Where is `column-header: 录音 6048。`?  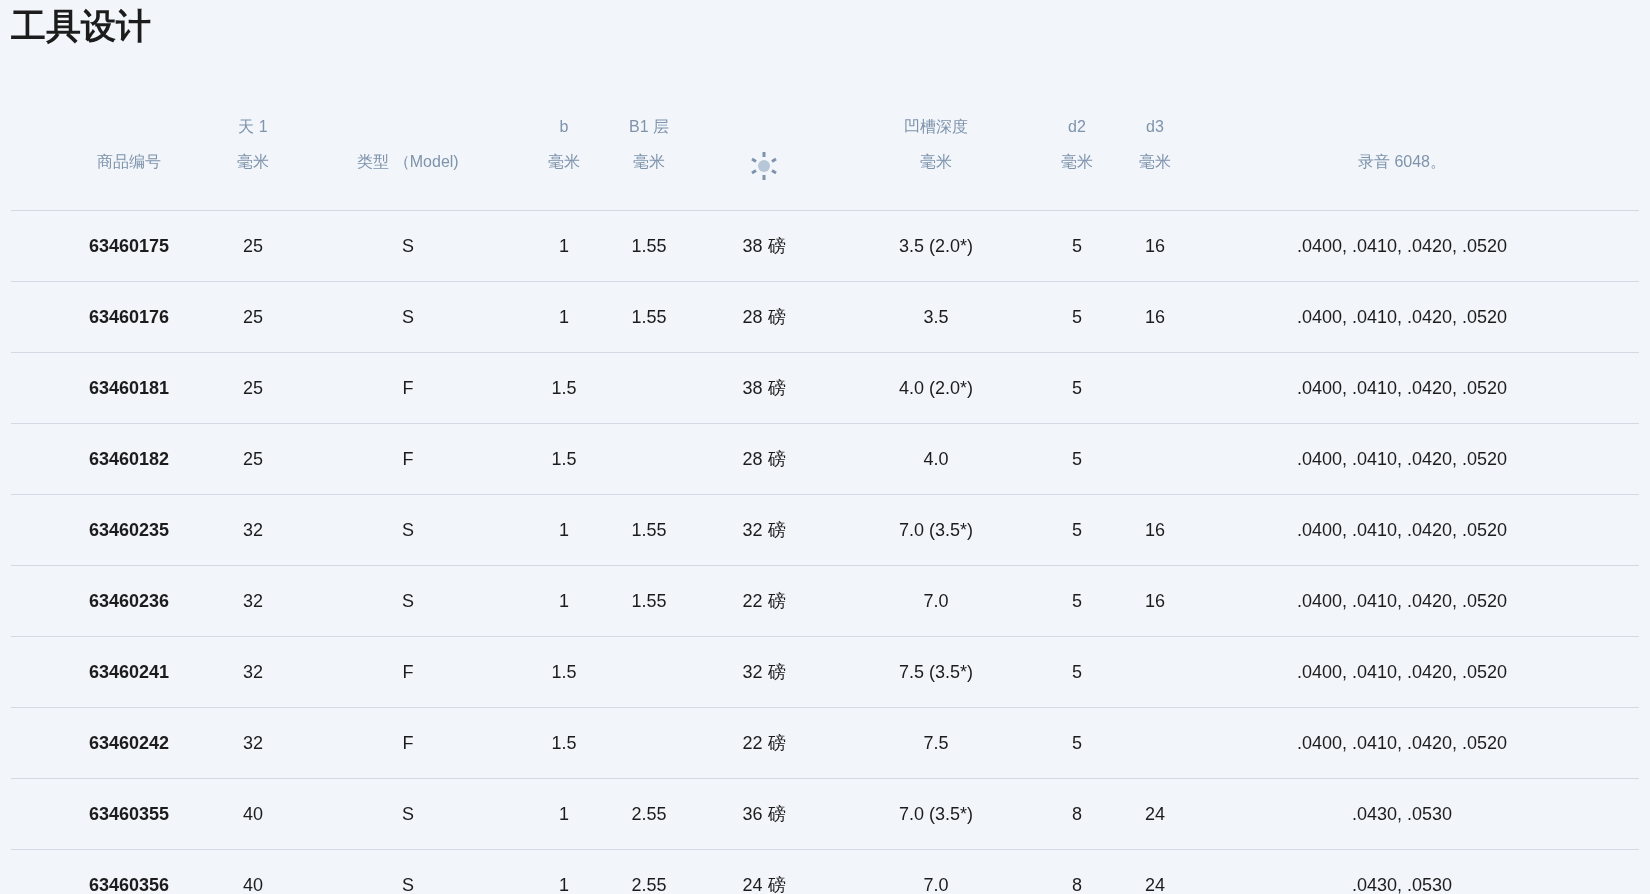 column-header: 录音 6048。 is located at coordinates (1401, 162).